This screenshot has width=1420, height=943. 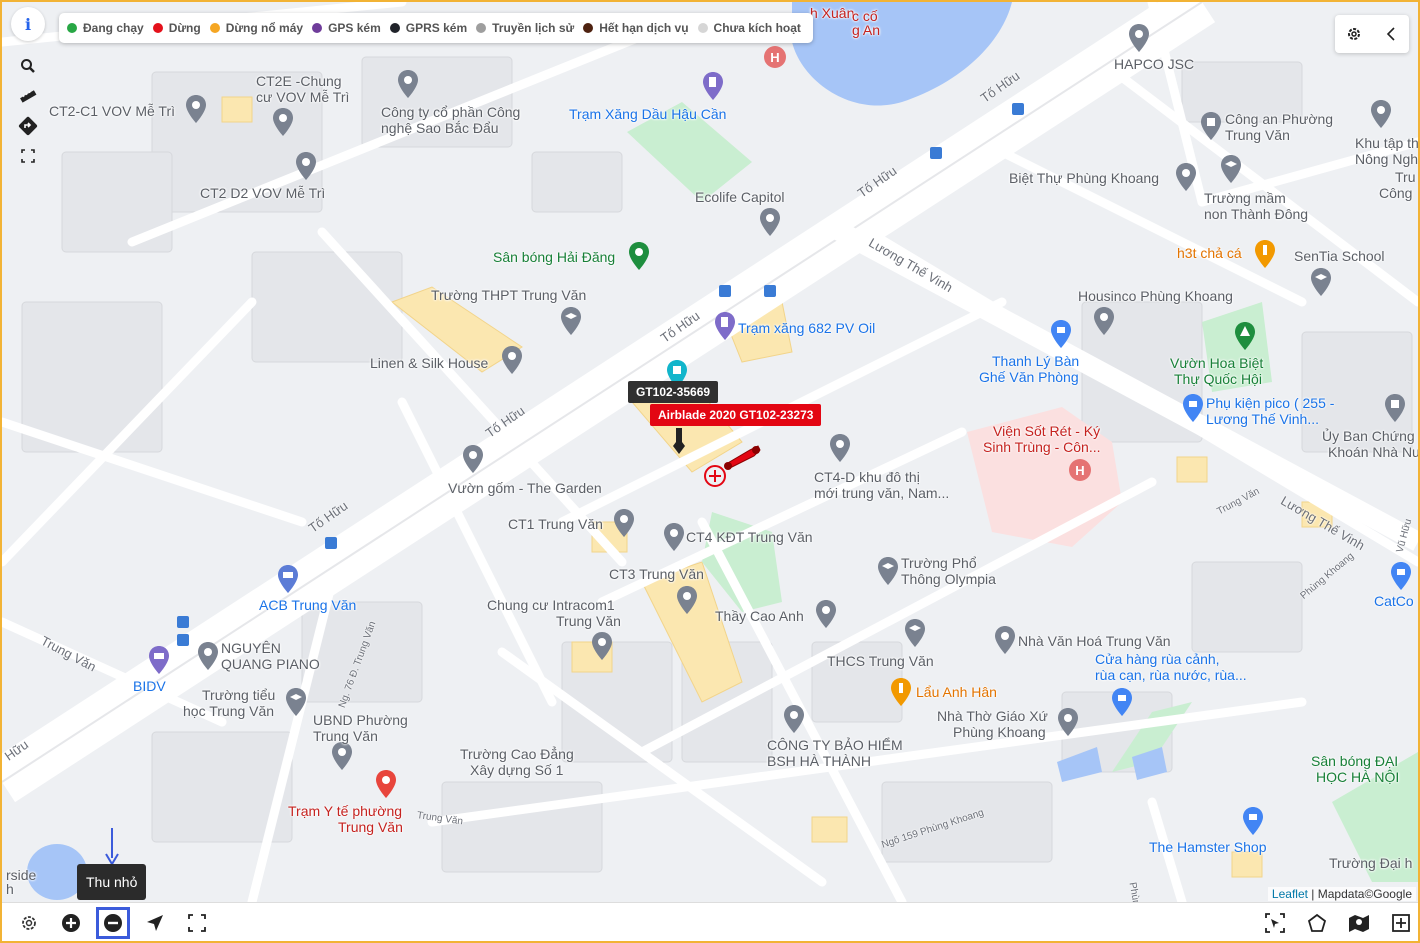 What do you see at coordinates (1359, 923) in the screenshot?
I see `map-layers-icon` at bounding box center [1359, 923].